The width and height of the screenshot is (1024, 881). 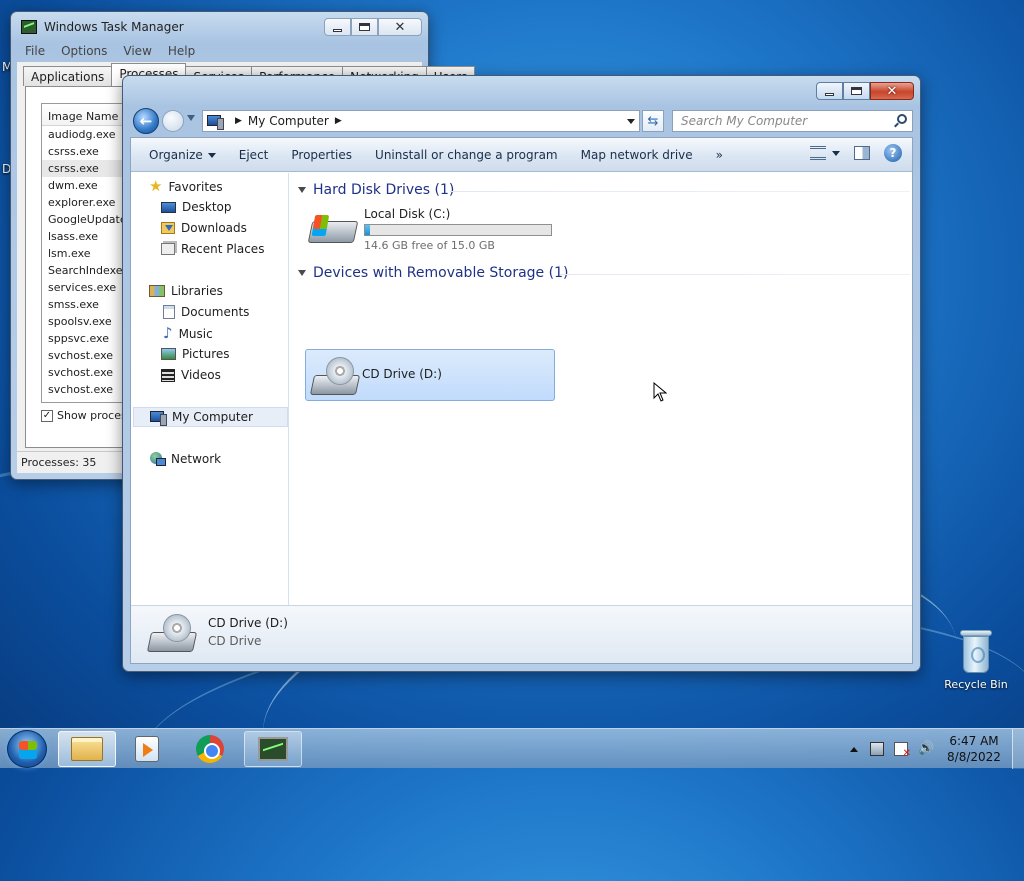 What do you see at coordinates (87, 749) in the screenshot?
I see `taskbar-explorer` at bounding box center [87, 749].